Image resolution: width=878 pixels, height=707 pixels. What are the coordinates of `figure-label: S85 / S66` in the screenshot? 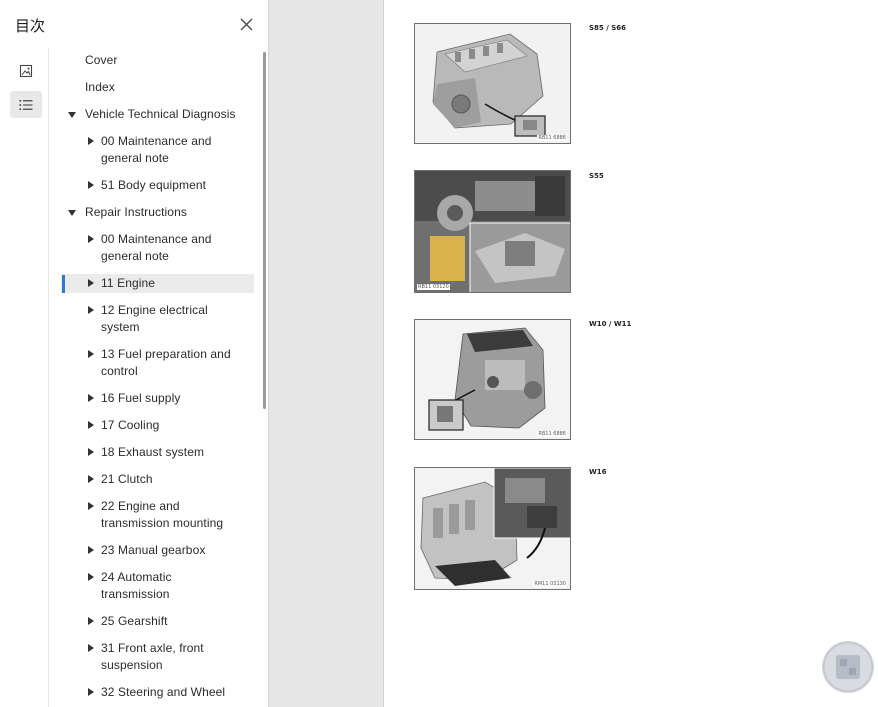 It's located at (607, 28).